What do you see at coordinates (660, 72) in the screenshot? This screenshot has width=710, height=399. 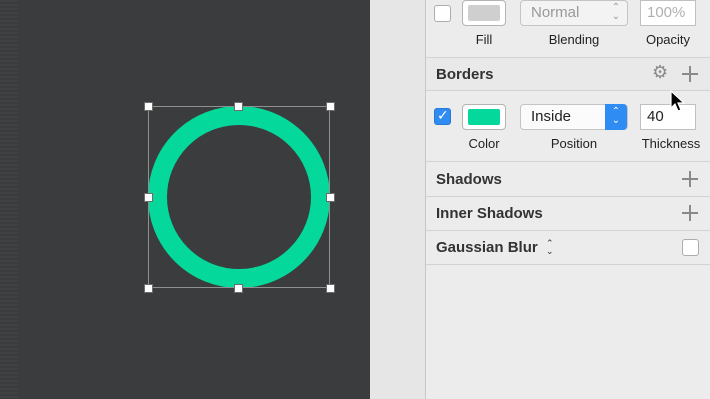 I see `gear-icon: ⚙` at bounding box center [660, 72].